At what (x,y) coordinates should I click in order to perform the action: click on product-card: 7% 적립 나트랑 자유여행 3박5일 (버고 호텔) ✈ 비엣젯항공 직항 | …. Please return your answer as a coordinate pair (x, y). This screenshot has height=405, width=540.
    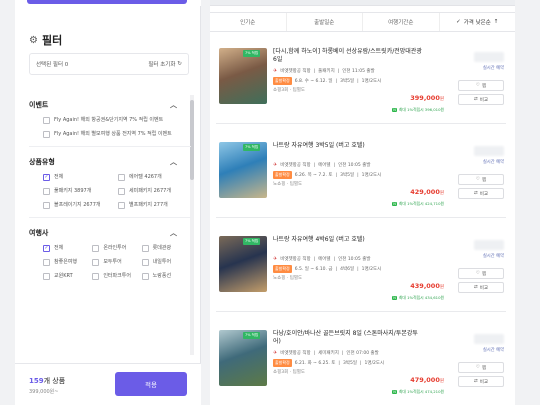
    Looking at the image, I should click on (361, 179).